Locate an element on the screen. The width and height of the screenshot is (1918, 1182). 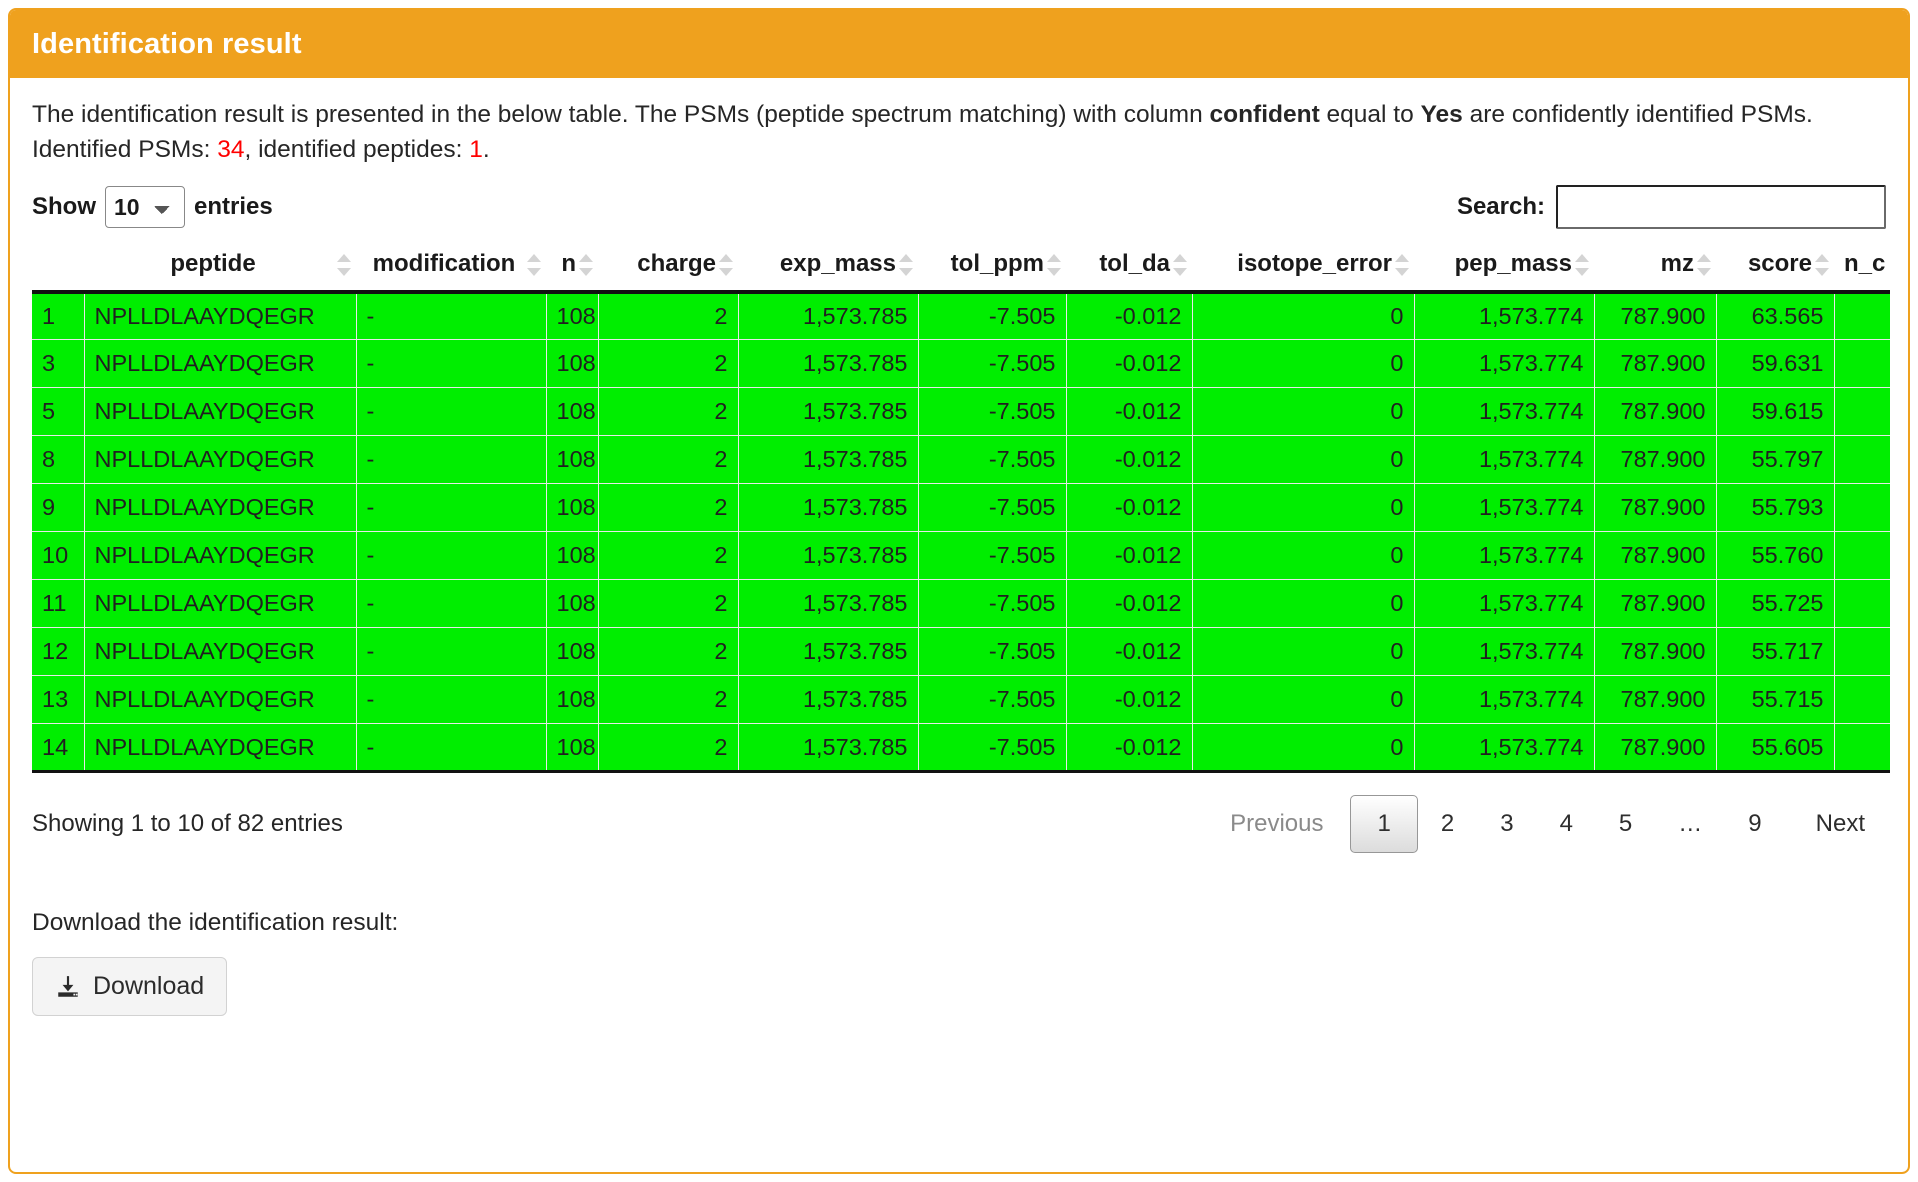
cell-id: 10 is located at coordinates (58, 556).